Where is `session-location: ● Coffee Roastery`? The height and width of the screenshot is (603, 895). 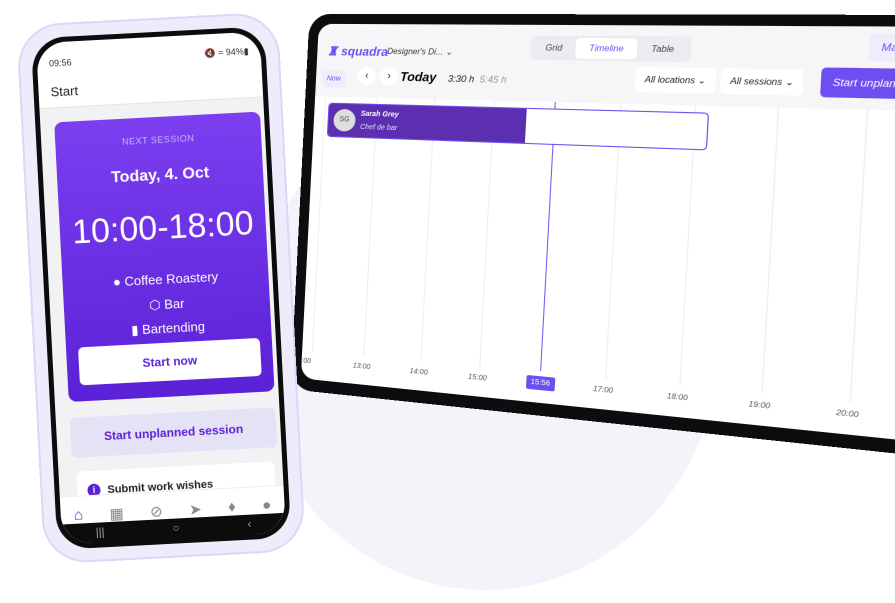 session-location: ● Coffee Roastery is located at coordinates (165, 279).